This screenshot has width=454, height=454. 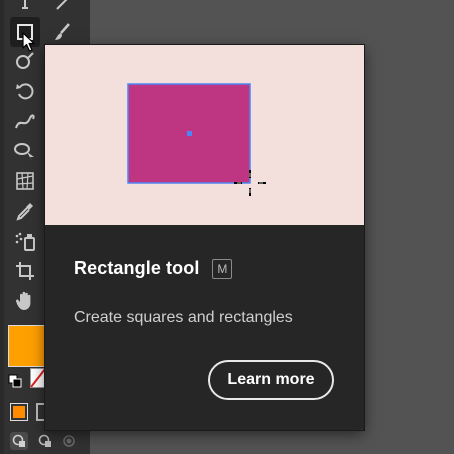 What do you see at coordinates (271, 380) in the screenshot?
I see `learn-more-button: Learn more` at bounding box center [271, 380].